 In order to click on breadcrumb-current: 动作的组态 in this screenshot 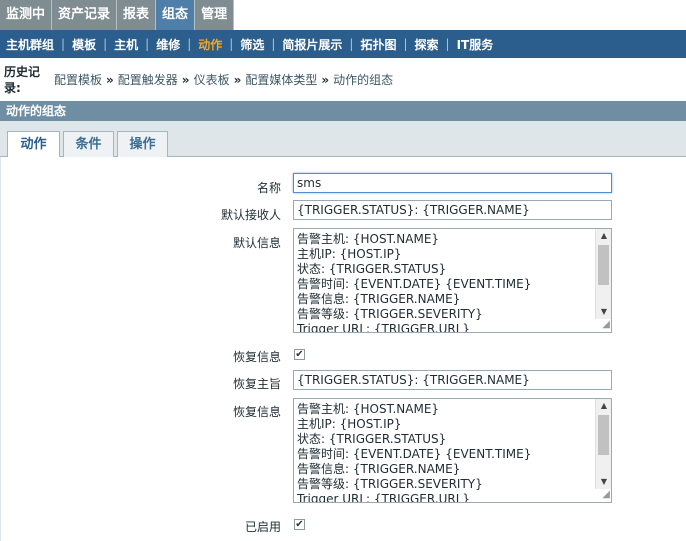, I will do `click(363, 80)`.